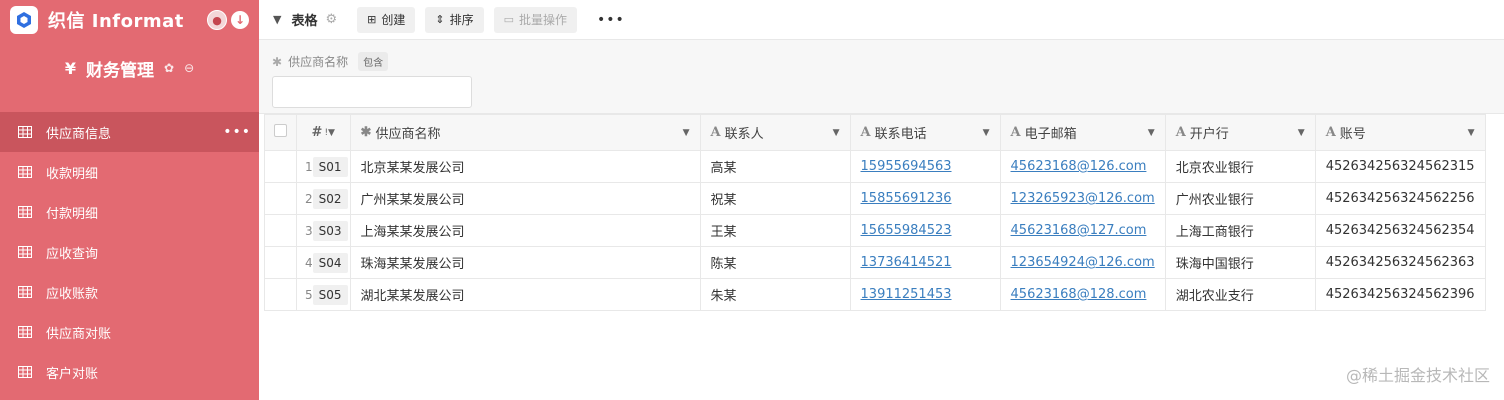 The height and width of the screenshot is (400, 1504). What do you see at coordinates (525, 230) in the screenshot?
I see `supplier-name-cell: 上海某某发展公司` at bounding box center [525, 230].